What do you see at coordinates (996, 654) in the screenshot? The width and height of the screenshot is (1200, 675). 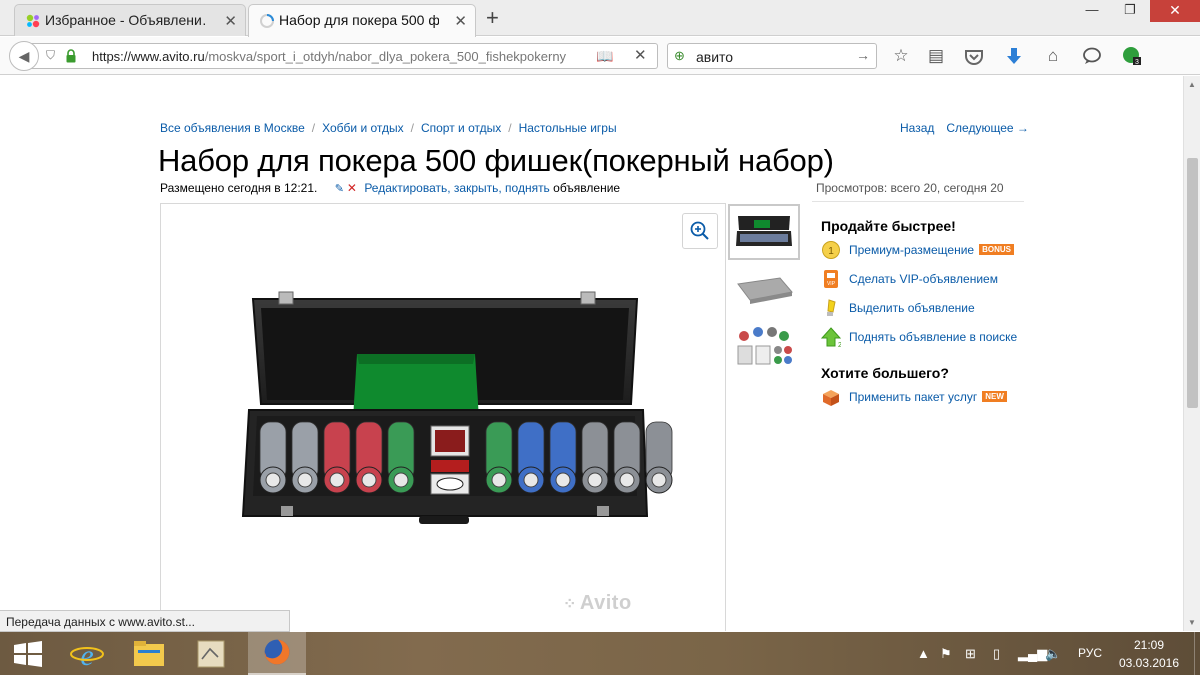 I see `battery-icon: ▯` at bounding box center [996, 654].